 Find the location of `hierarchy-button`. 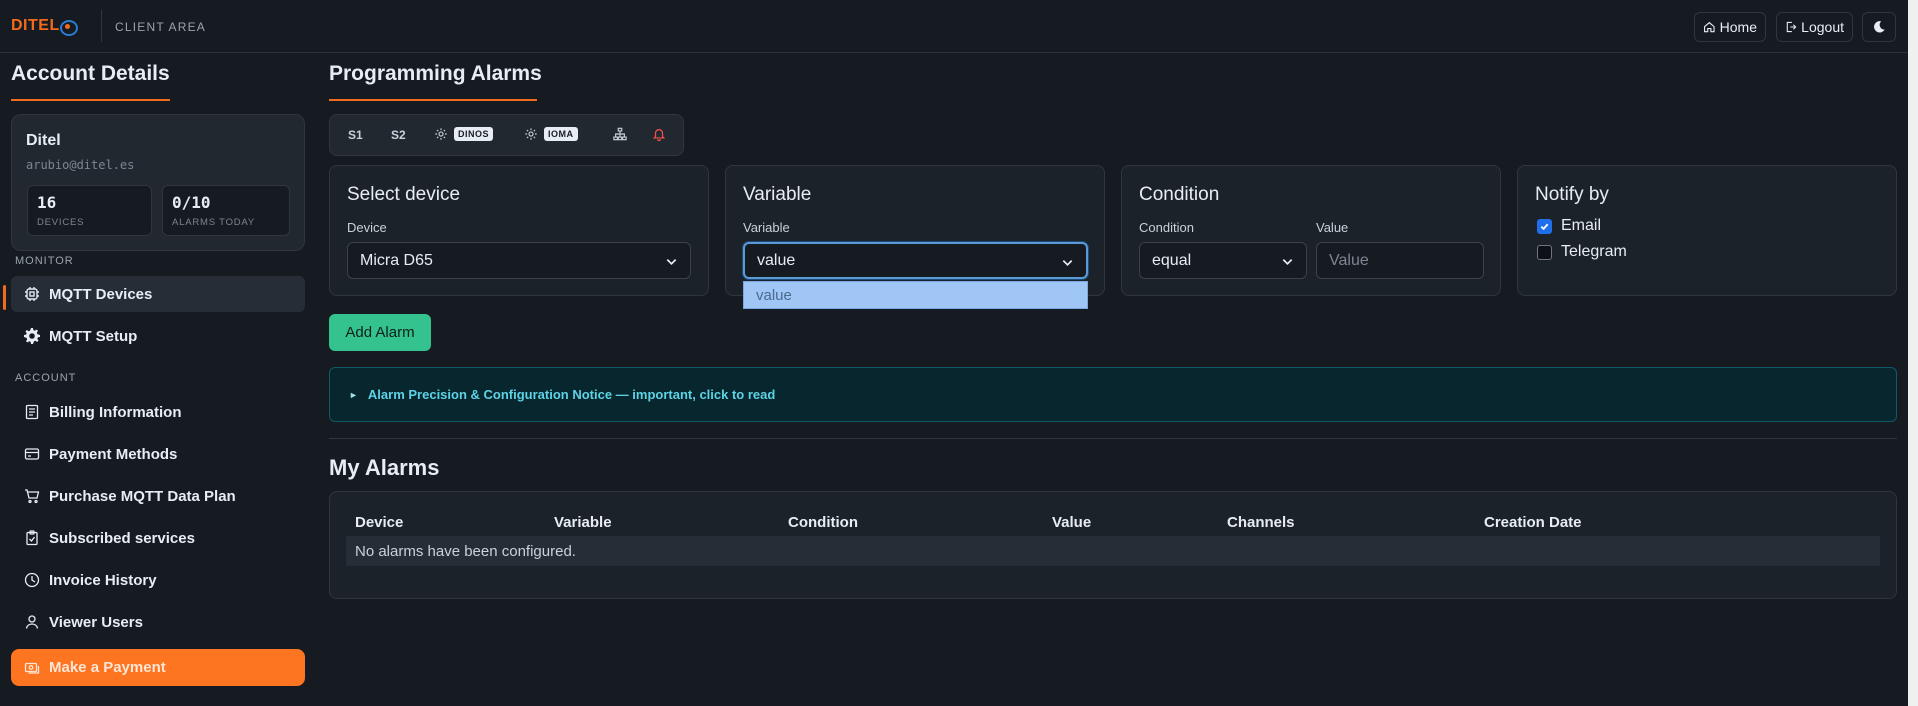

hierarchy-button is located at coordinates (620, 134).